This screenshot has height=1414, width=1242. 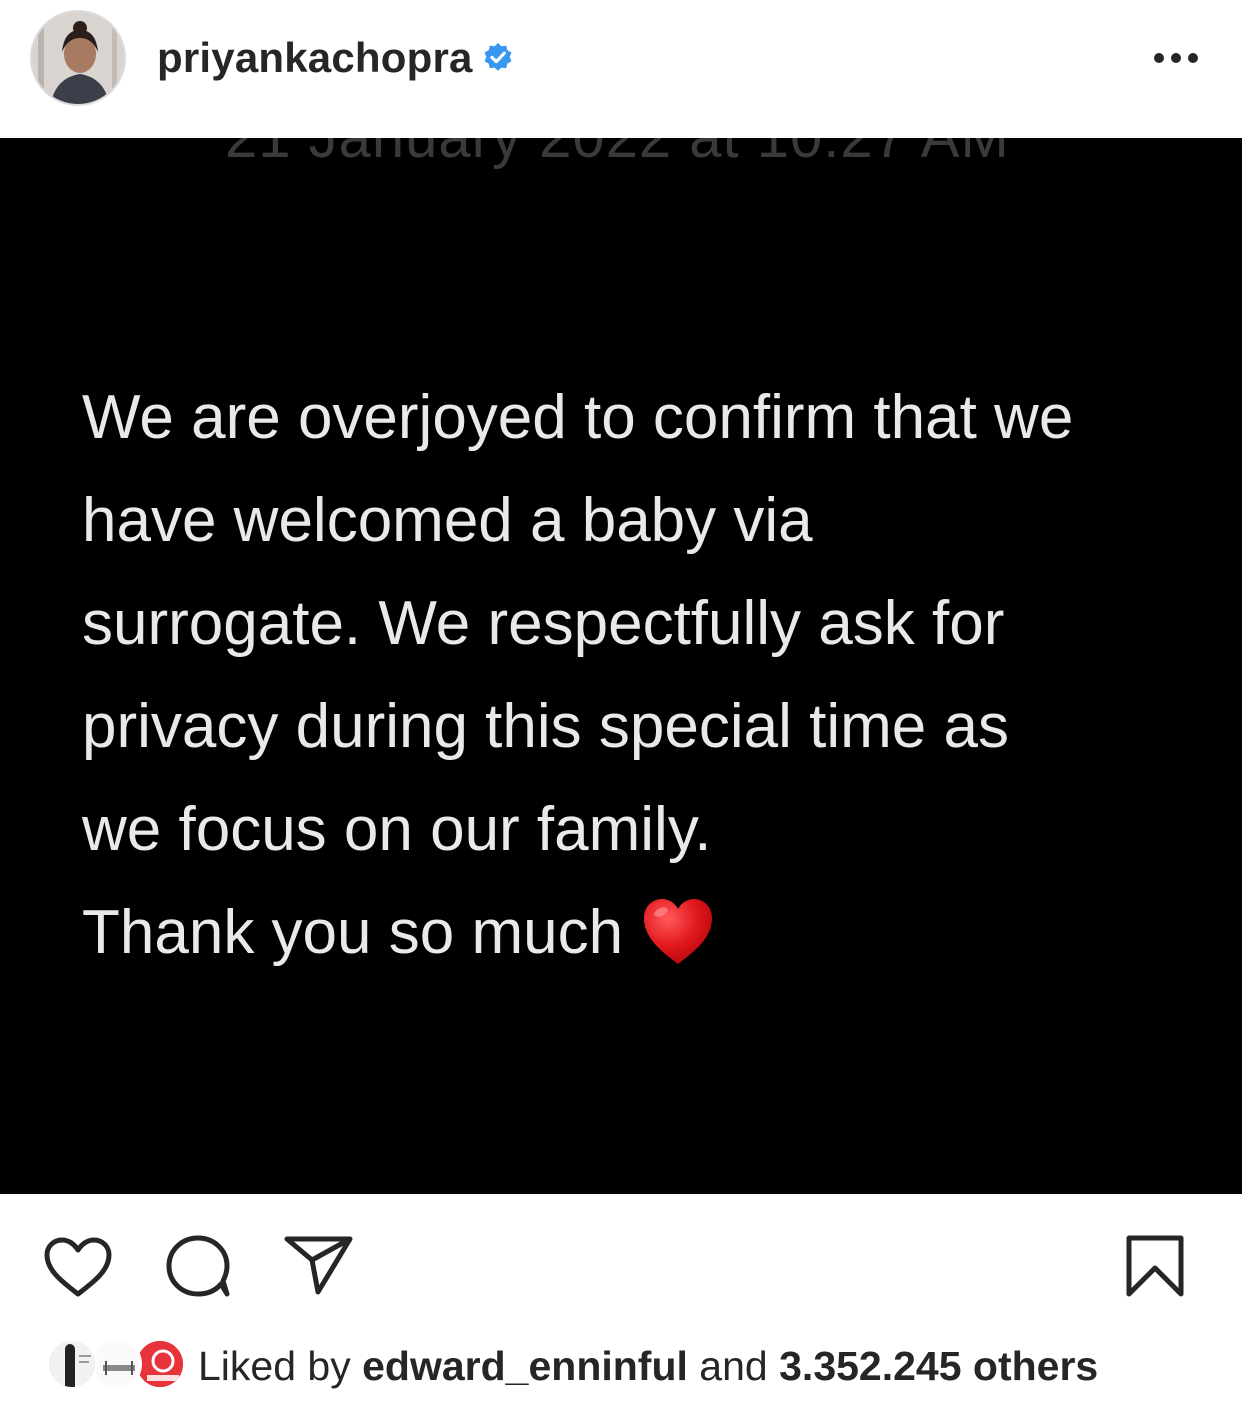 What do you see at coordinates (578, 417) in the screenshot?
I see `post-line: We are overjoyed to confirm that we` at bounding box center [578, 417].